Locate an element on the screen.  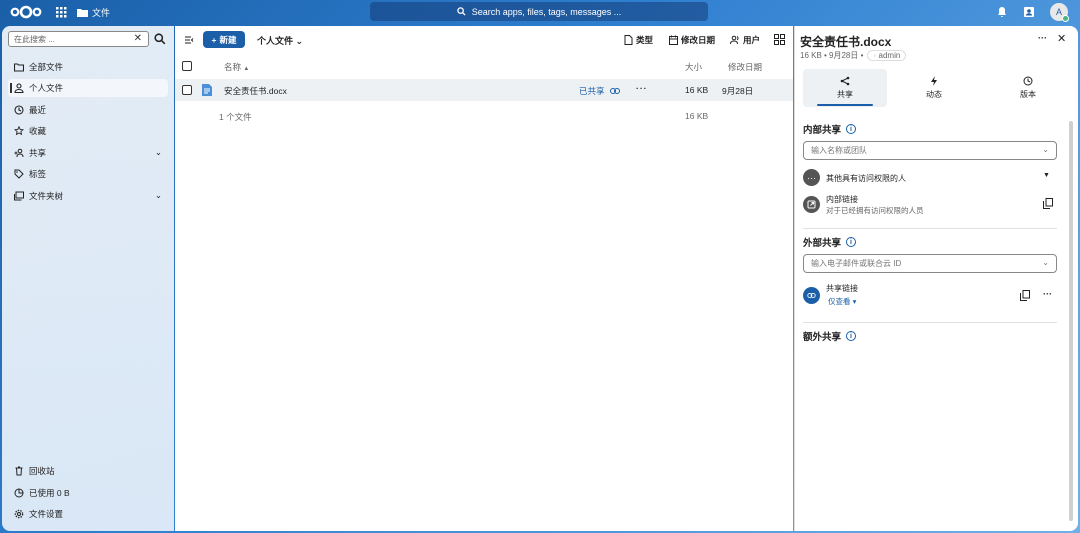
file-toolbar: + 新建 个人文件 ⌄ 类型 修改日期 用户 is located at coordinates (484, 40).